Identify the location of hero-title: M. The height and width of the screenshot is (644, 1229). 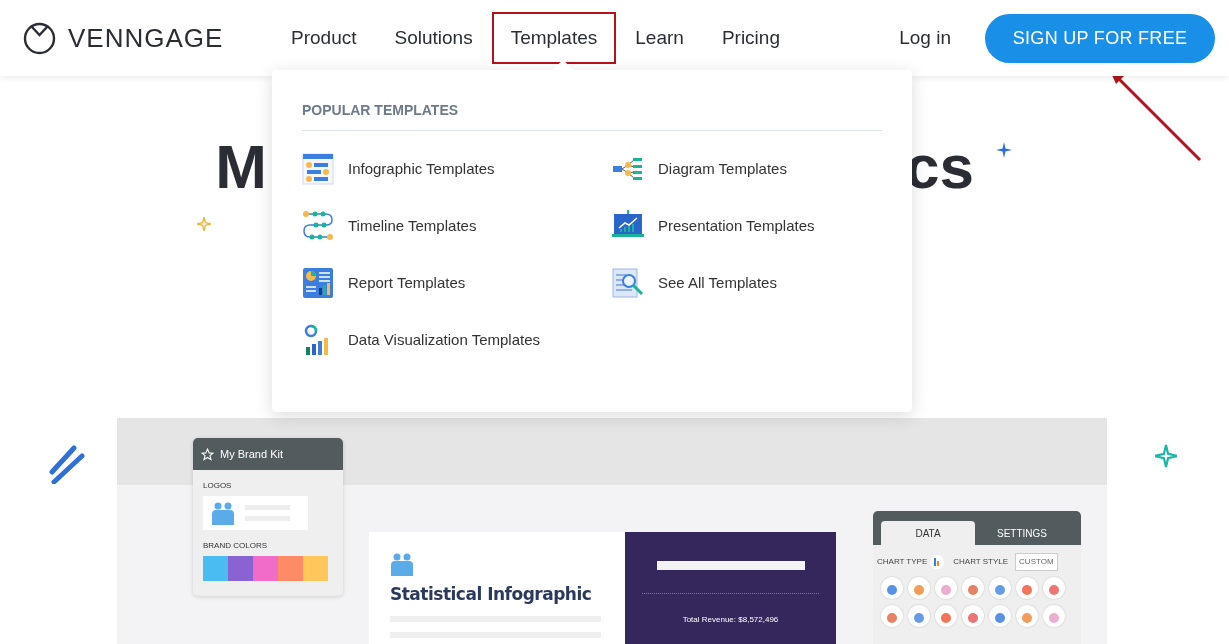
(241, 167).